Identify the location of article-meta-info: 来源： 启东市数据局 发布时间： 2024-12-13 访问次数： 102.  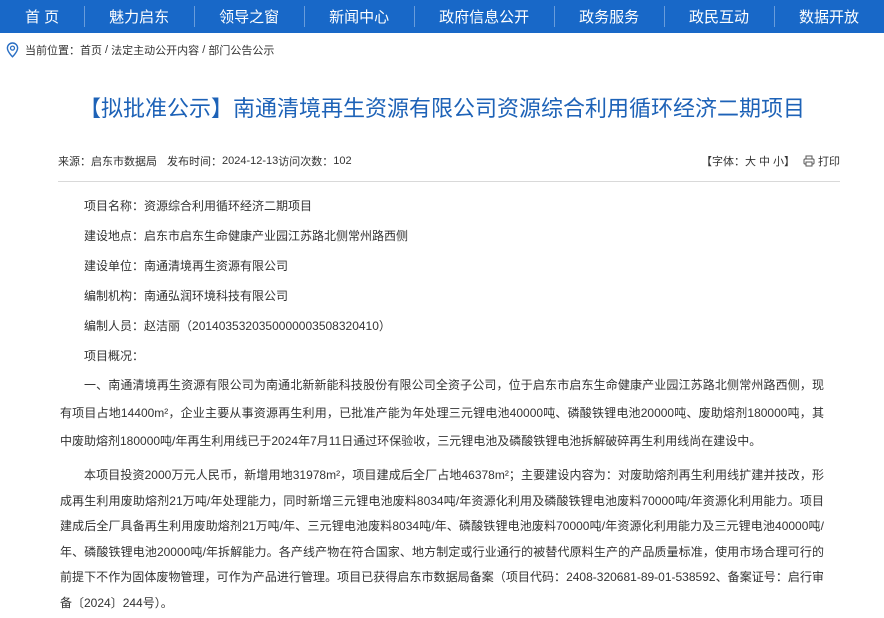
(205, 161).